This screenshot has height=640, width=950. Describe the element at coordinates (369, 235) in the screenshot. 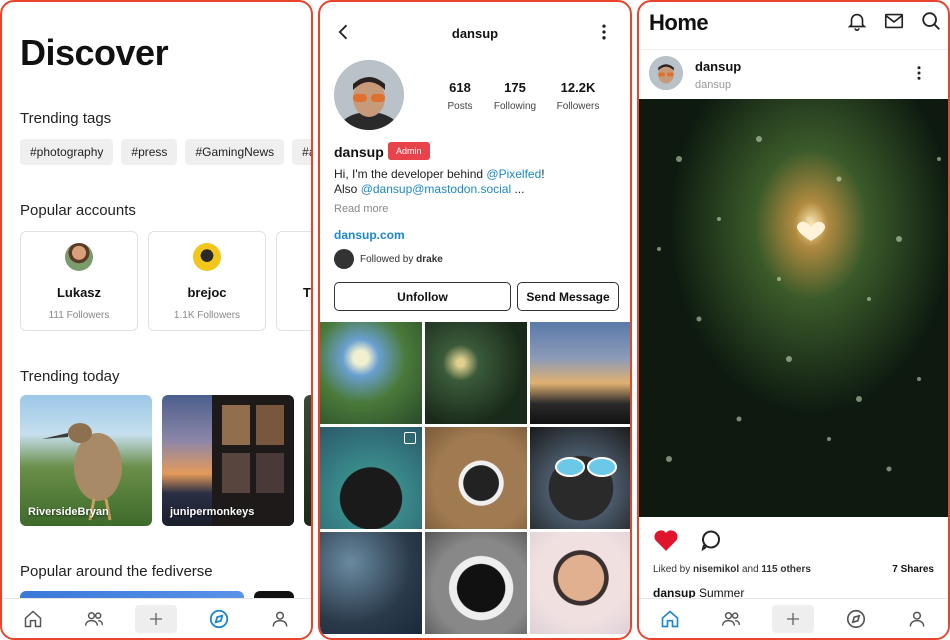

I see `website-link: dansup.com` at that location.